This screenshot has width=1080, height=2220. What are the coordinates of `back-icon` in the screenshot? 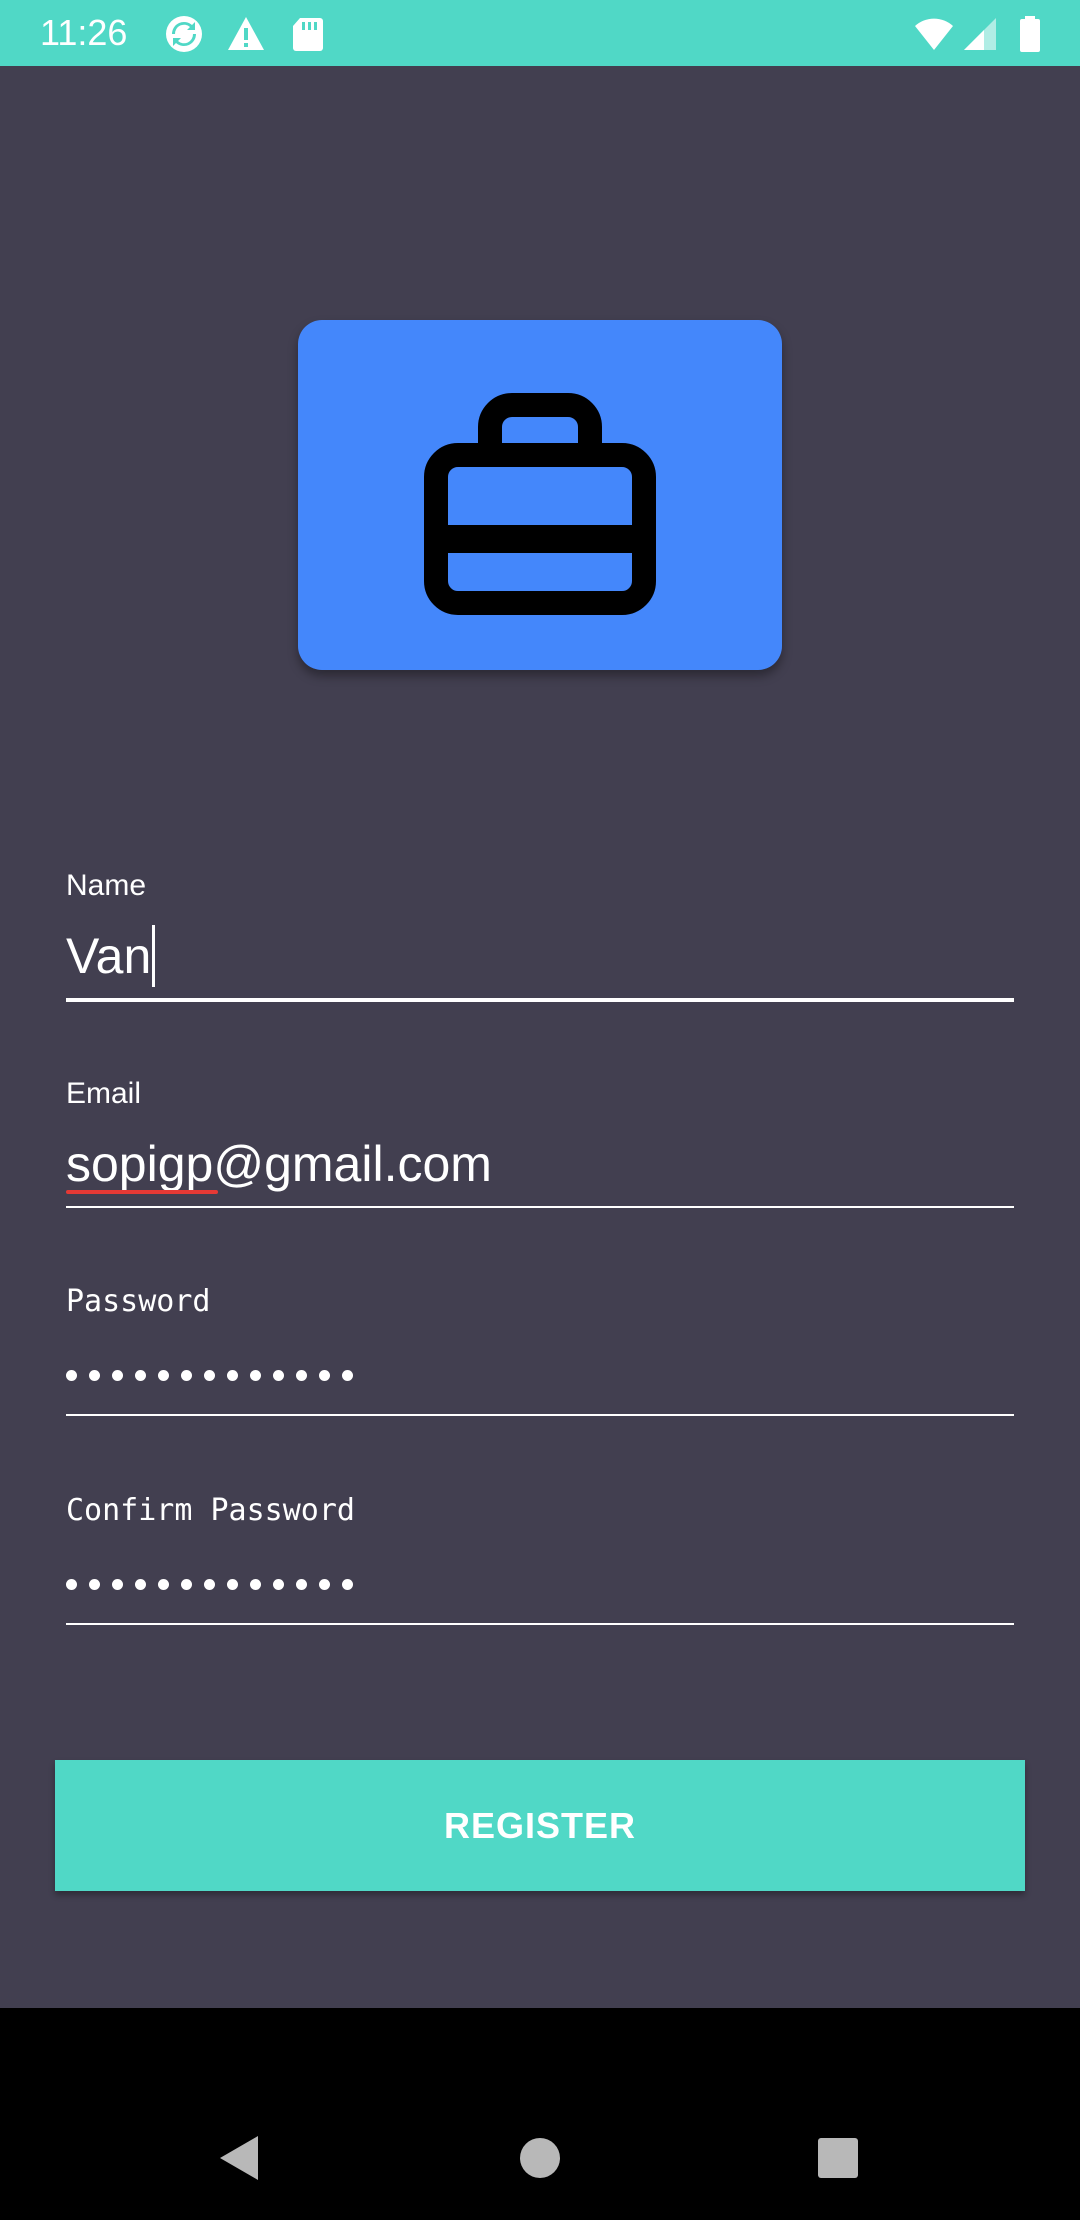 It's located at (240, 2158).